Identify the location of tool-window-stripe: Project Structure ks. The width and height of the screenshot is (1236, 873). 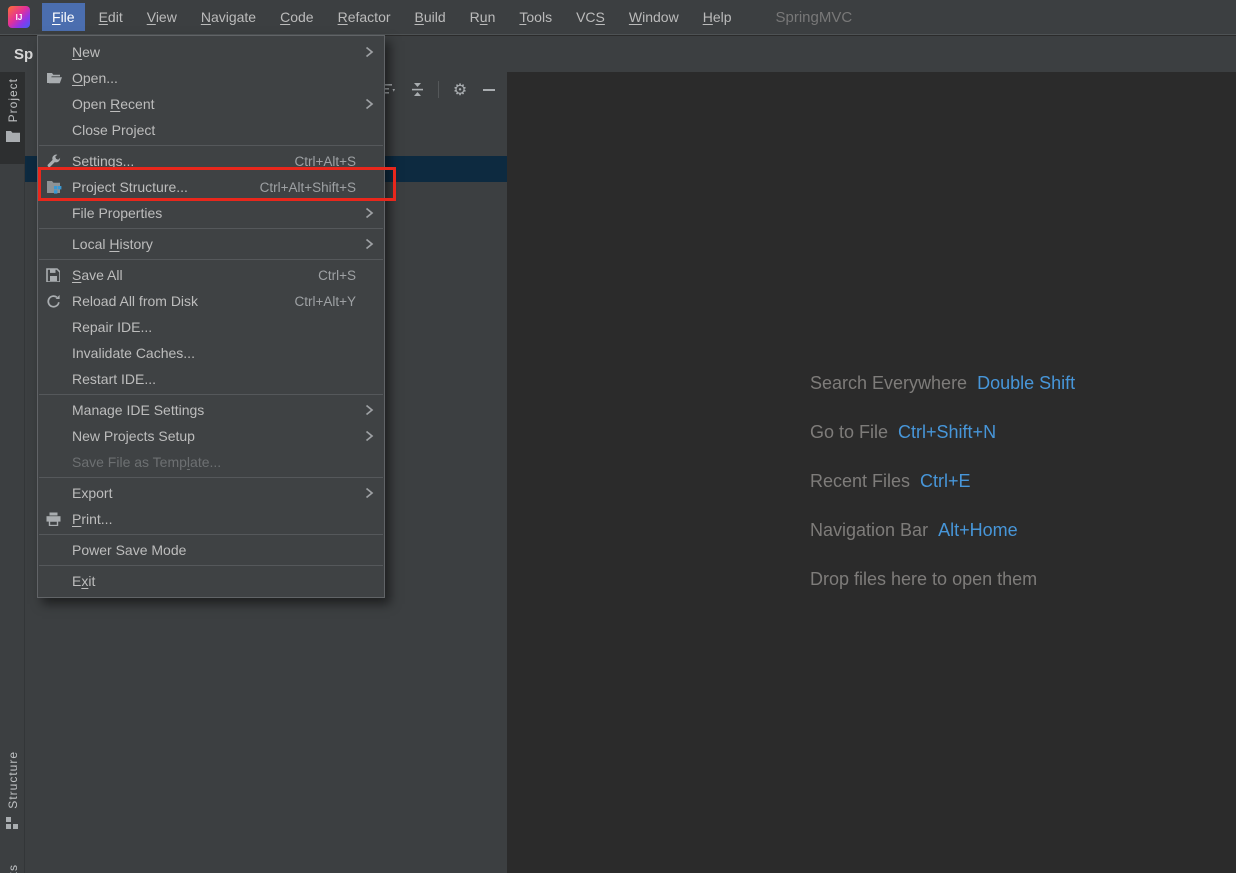
(12, 472).